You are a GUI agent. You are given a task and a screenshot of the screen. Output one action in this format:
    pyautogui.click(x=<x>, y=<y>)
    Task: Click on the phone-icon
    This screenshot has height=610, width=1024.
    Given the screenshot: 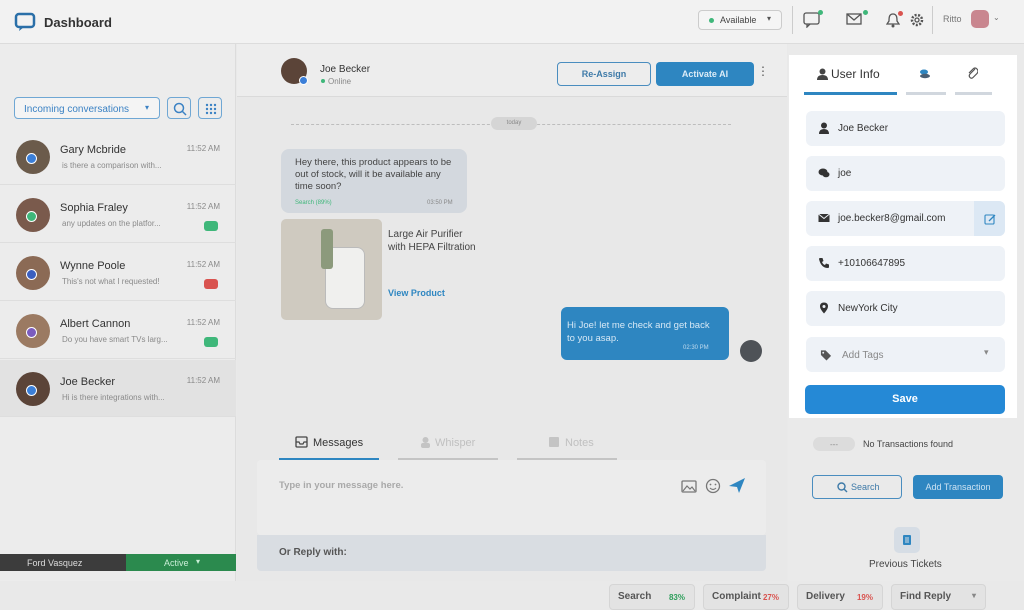 What is the action you would take?
    pyautogui.click(x=824, y=263)
    